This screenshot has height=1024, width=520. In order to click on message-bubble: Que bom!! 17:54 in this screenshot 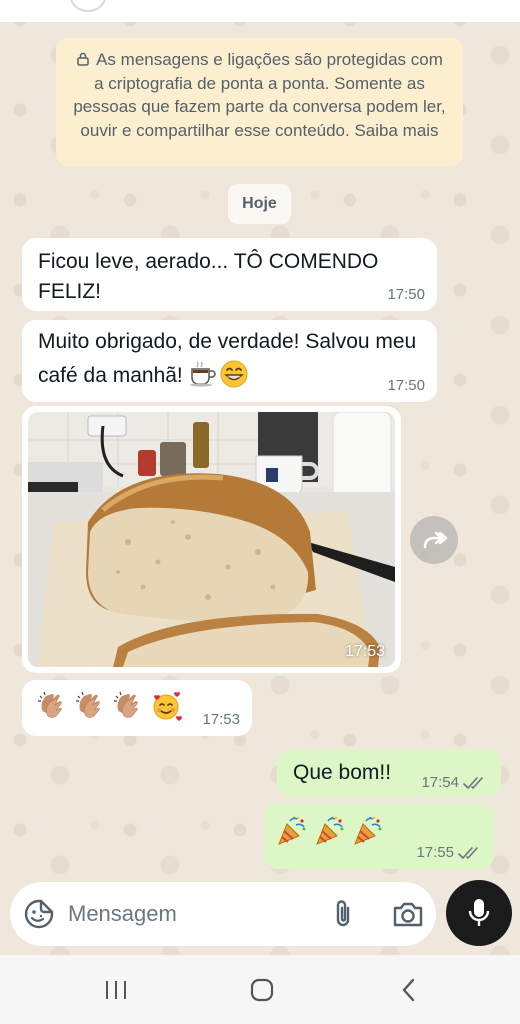, I will do `click(389, 773)`.